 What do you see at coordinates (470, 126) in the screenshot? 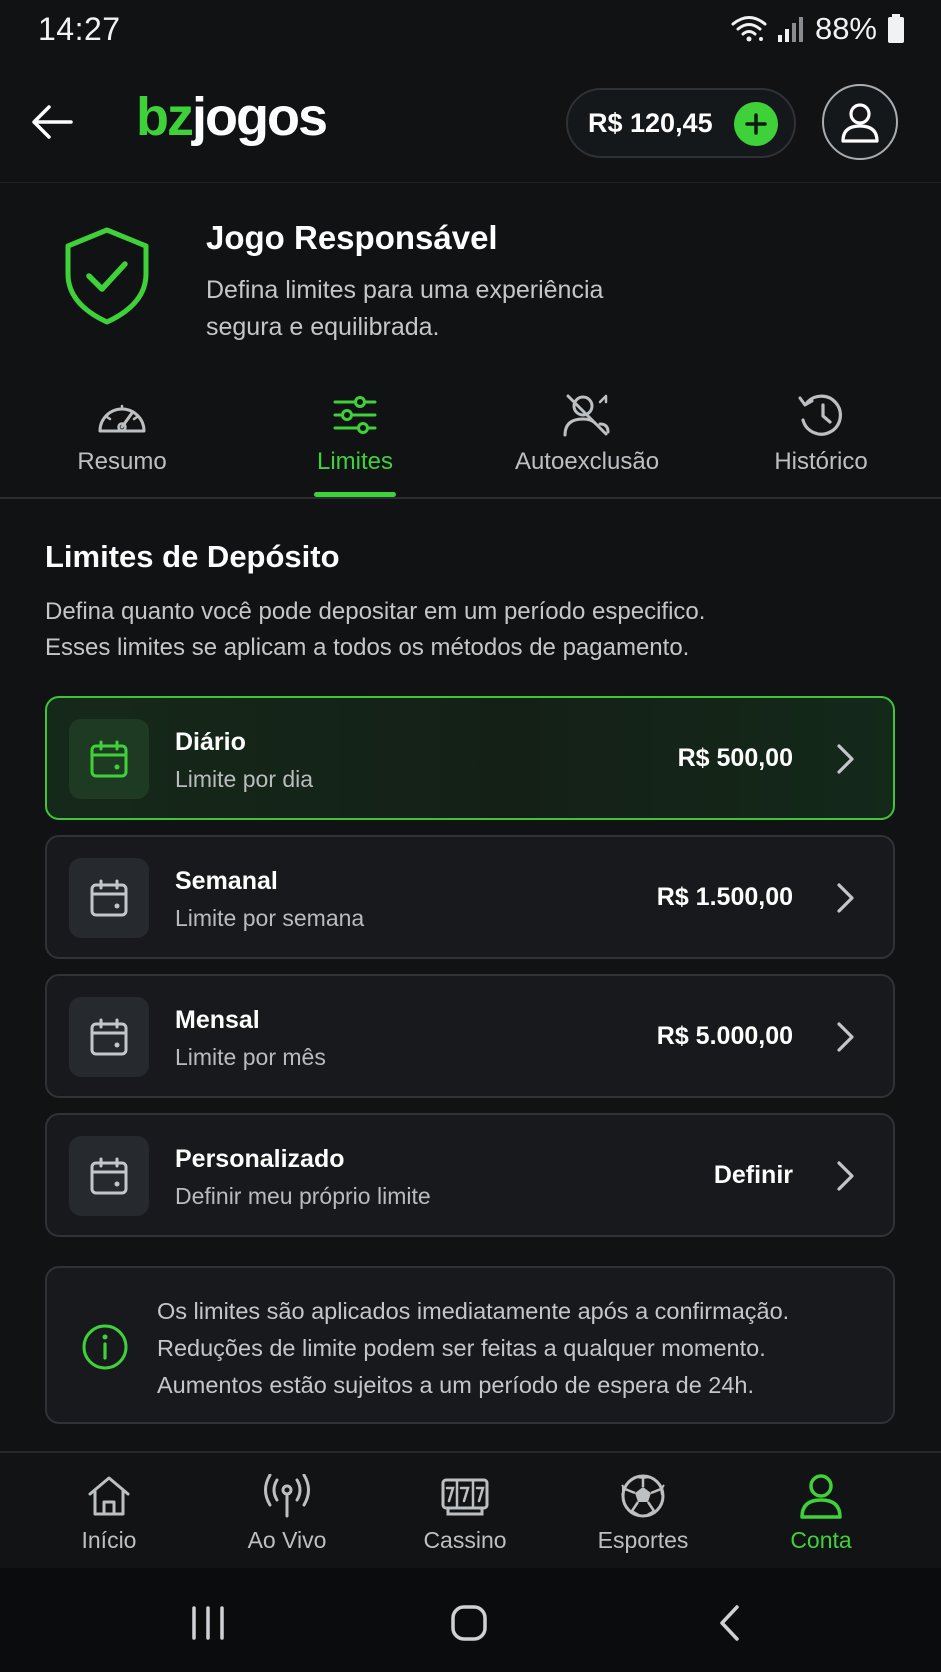
I see `app-header: bzjogos R$ 120,45` at bounding box center [470, 126].